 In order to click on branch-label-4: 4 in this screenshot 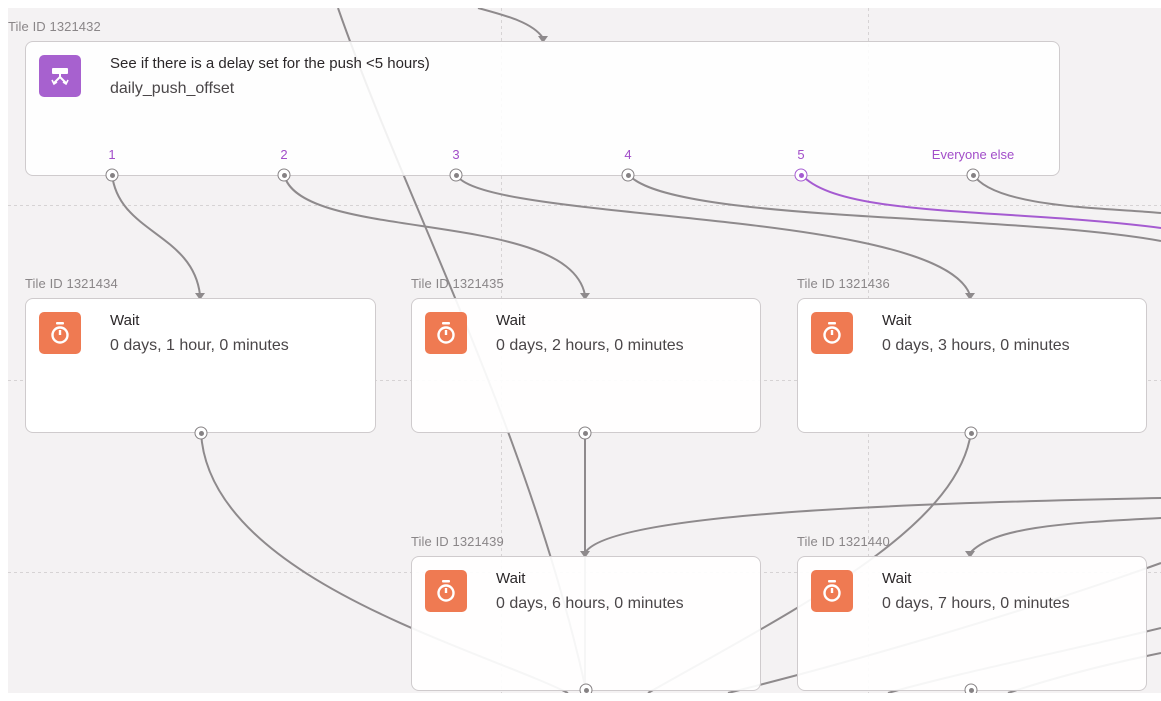, I will do `click(628, 154)`.